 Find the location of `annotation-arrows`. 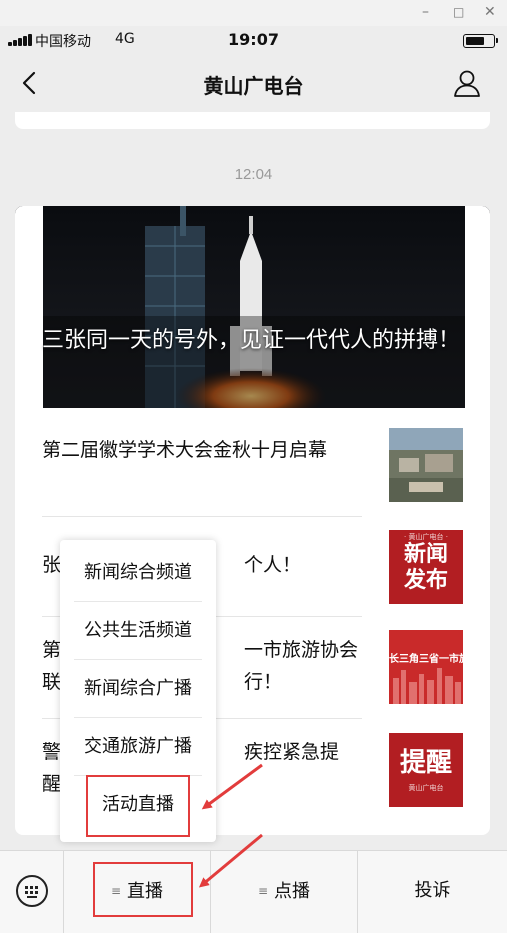

annotation-arrows is located at coordinates (230, 825).